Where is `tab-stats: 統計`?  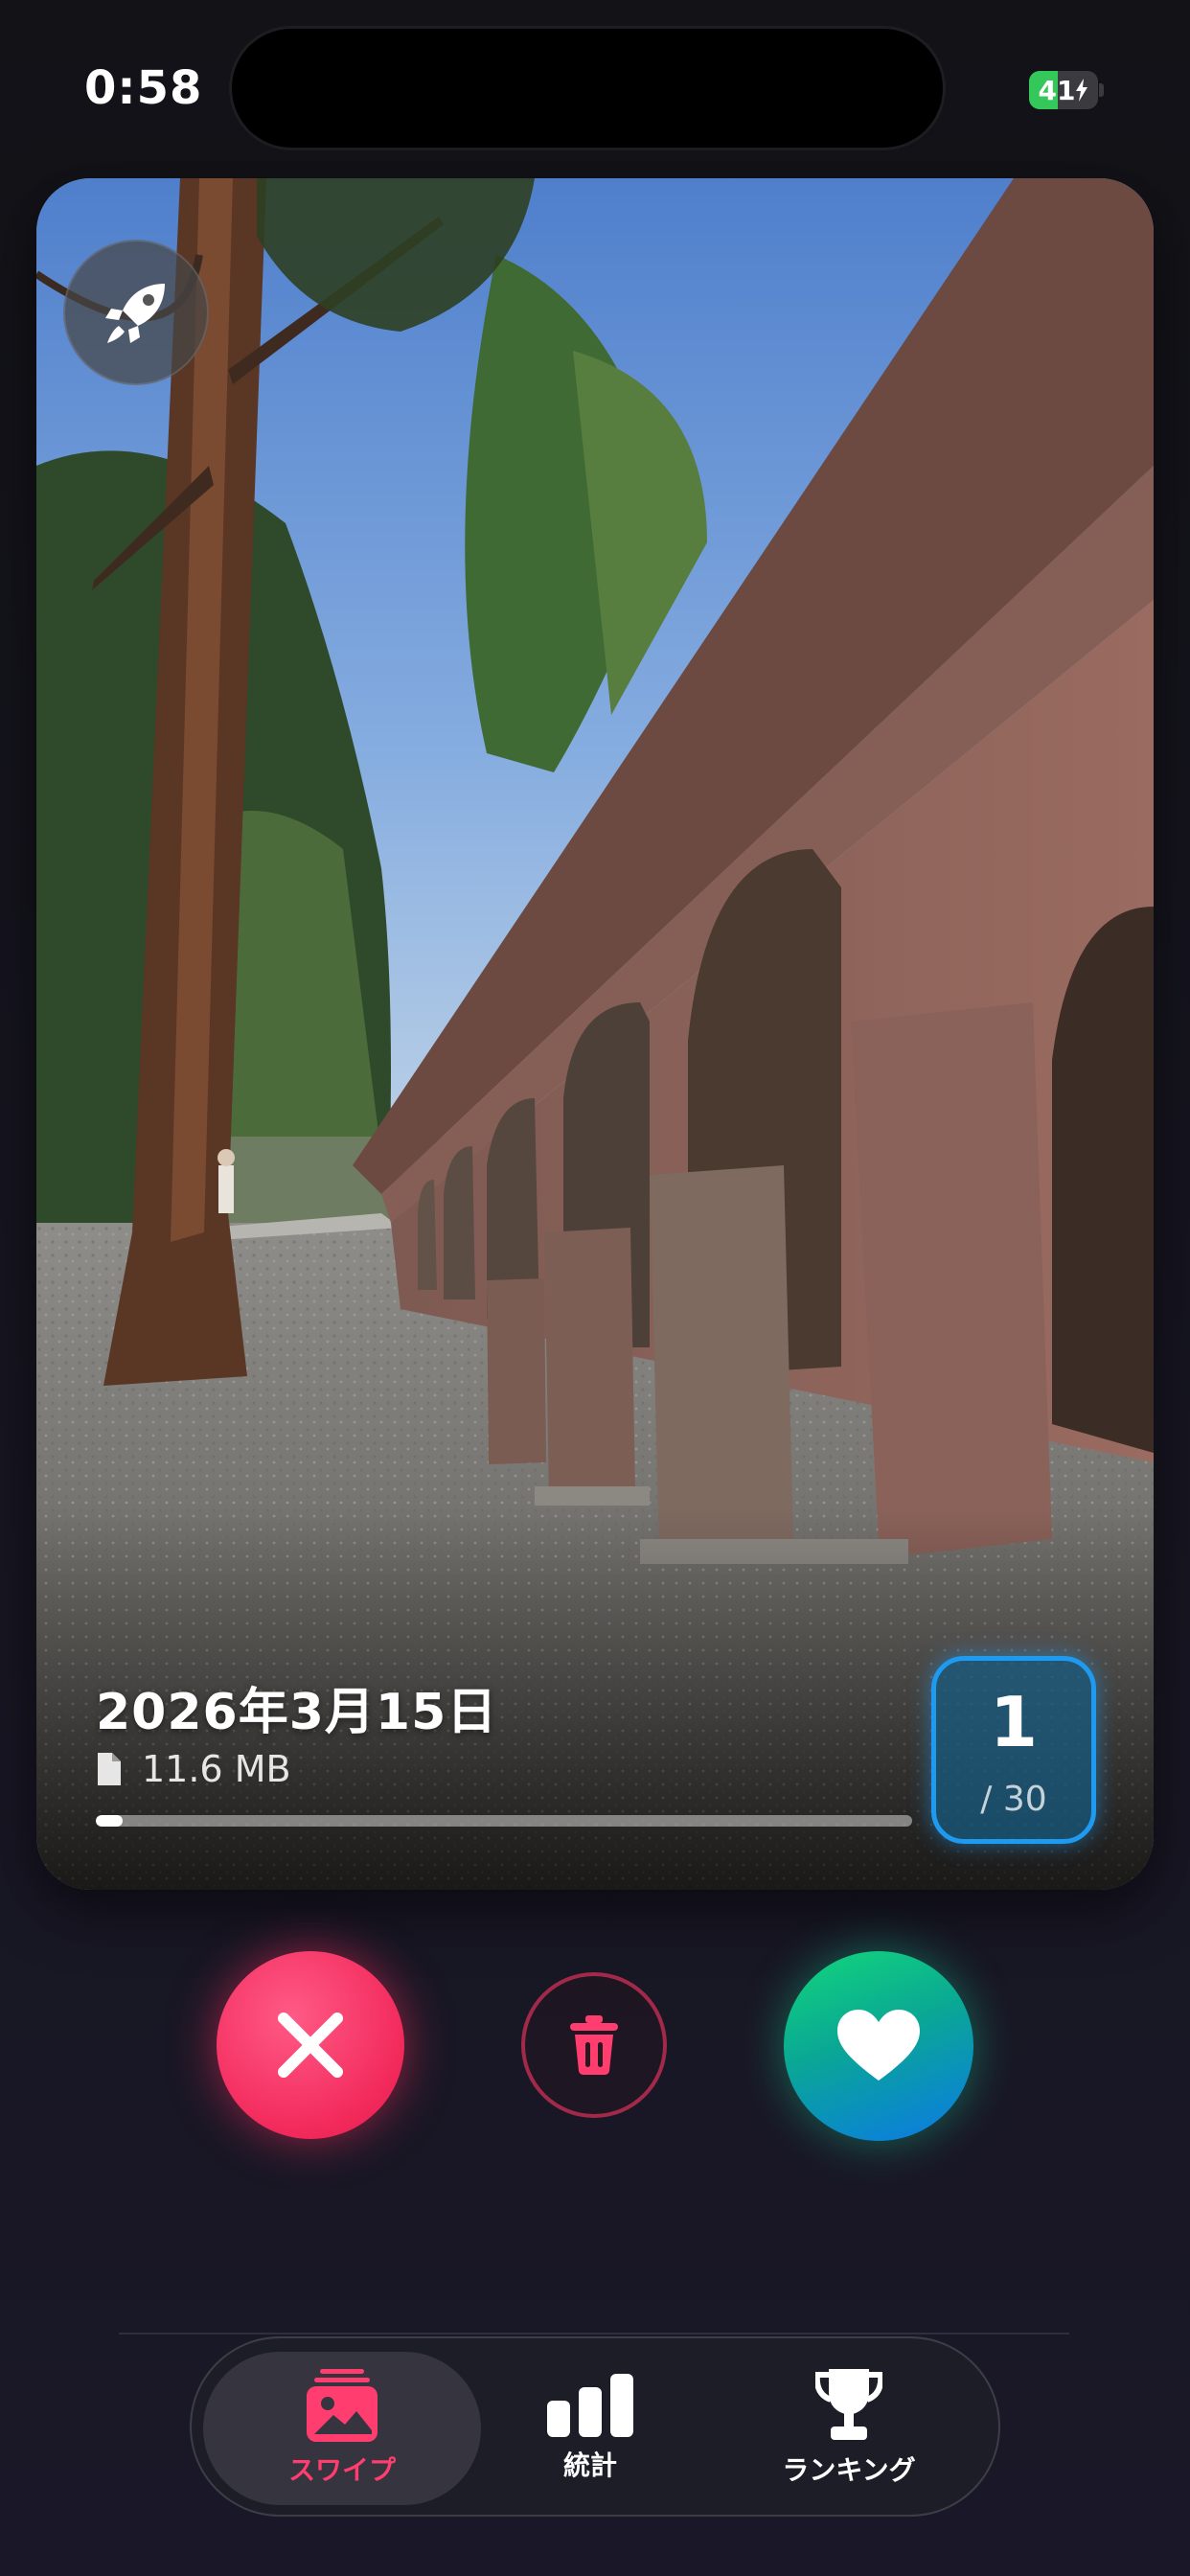 tab-stats: 統計 is located at coordinates (590, 2428).